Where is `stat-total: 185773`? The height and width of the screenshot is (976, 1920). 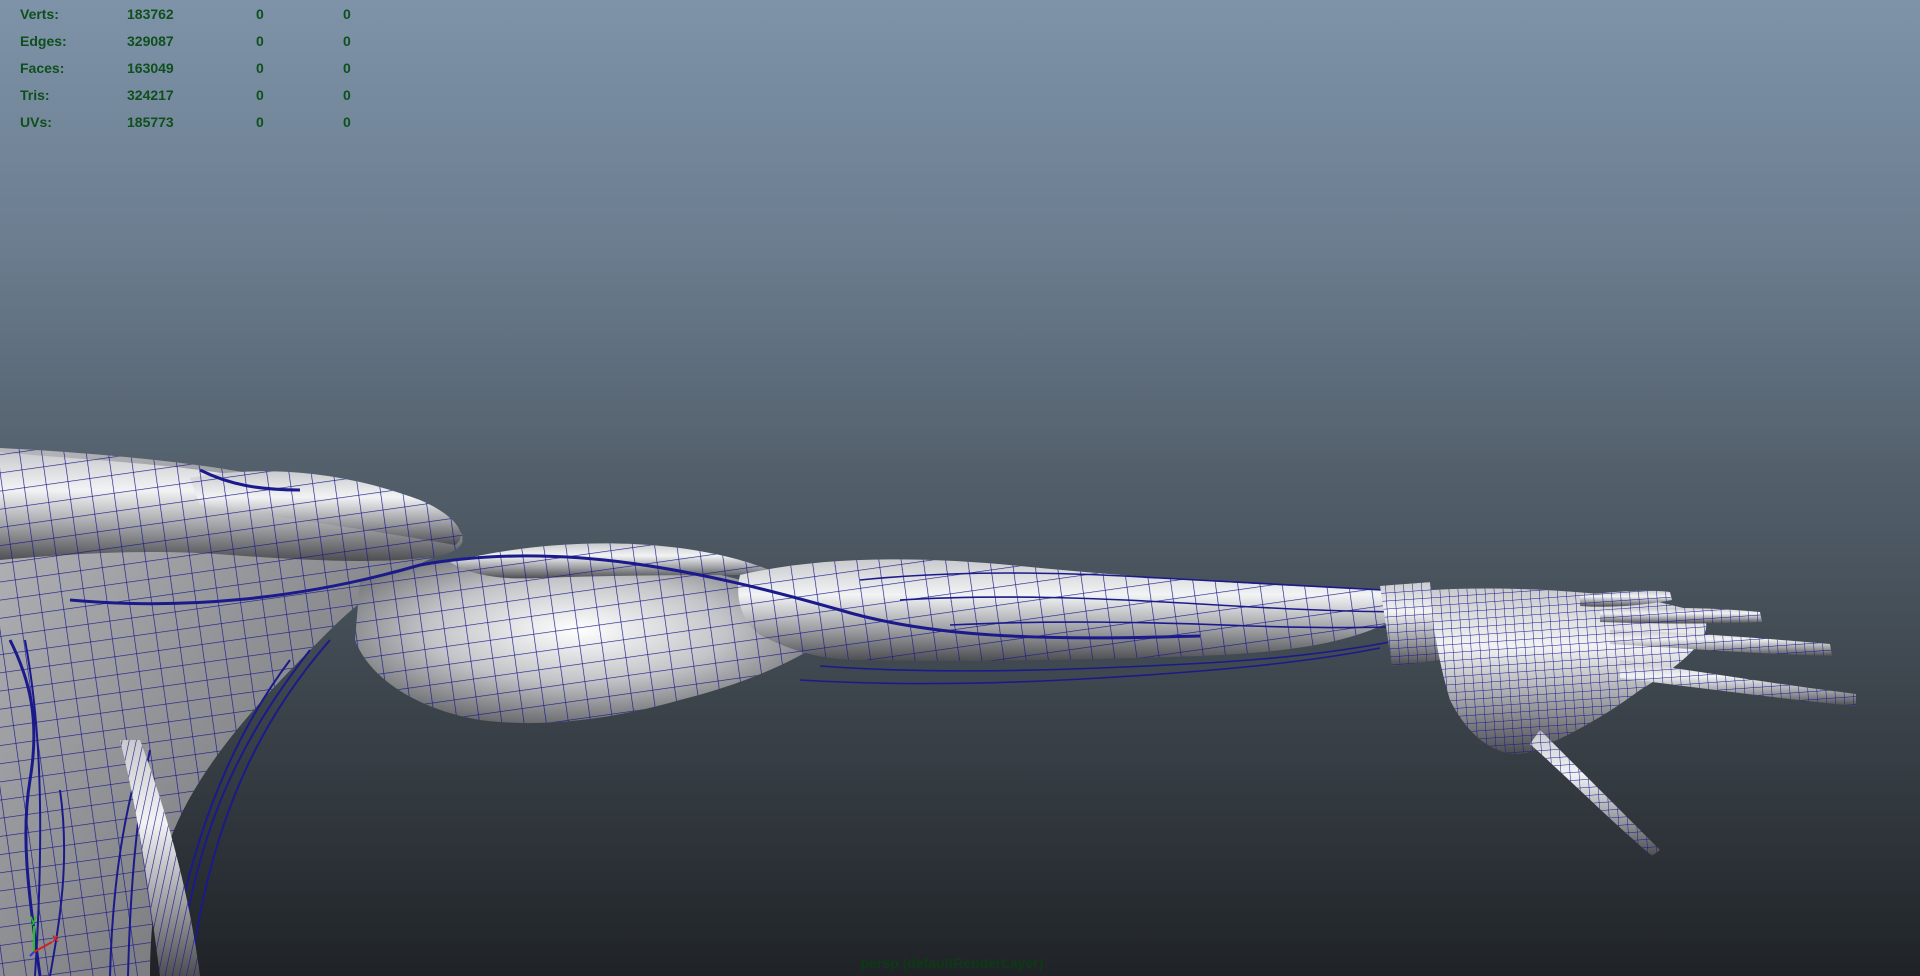
stat-total: 185773 is located at coordinates (150, 122).